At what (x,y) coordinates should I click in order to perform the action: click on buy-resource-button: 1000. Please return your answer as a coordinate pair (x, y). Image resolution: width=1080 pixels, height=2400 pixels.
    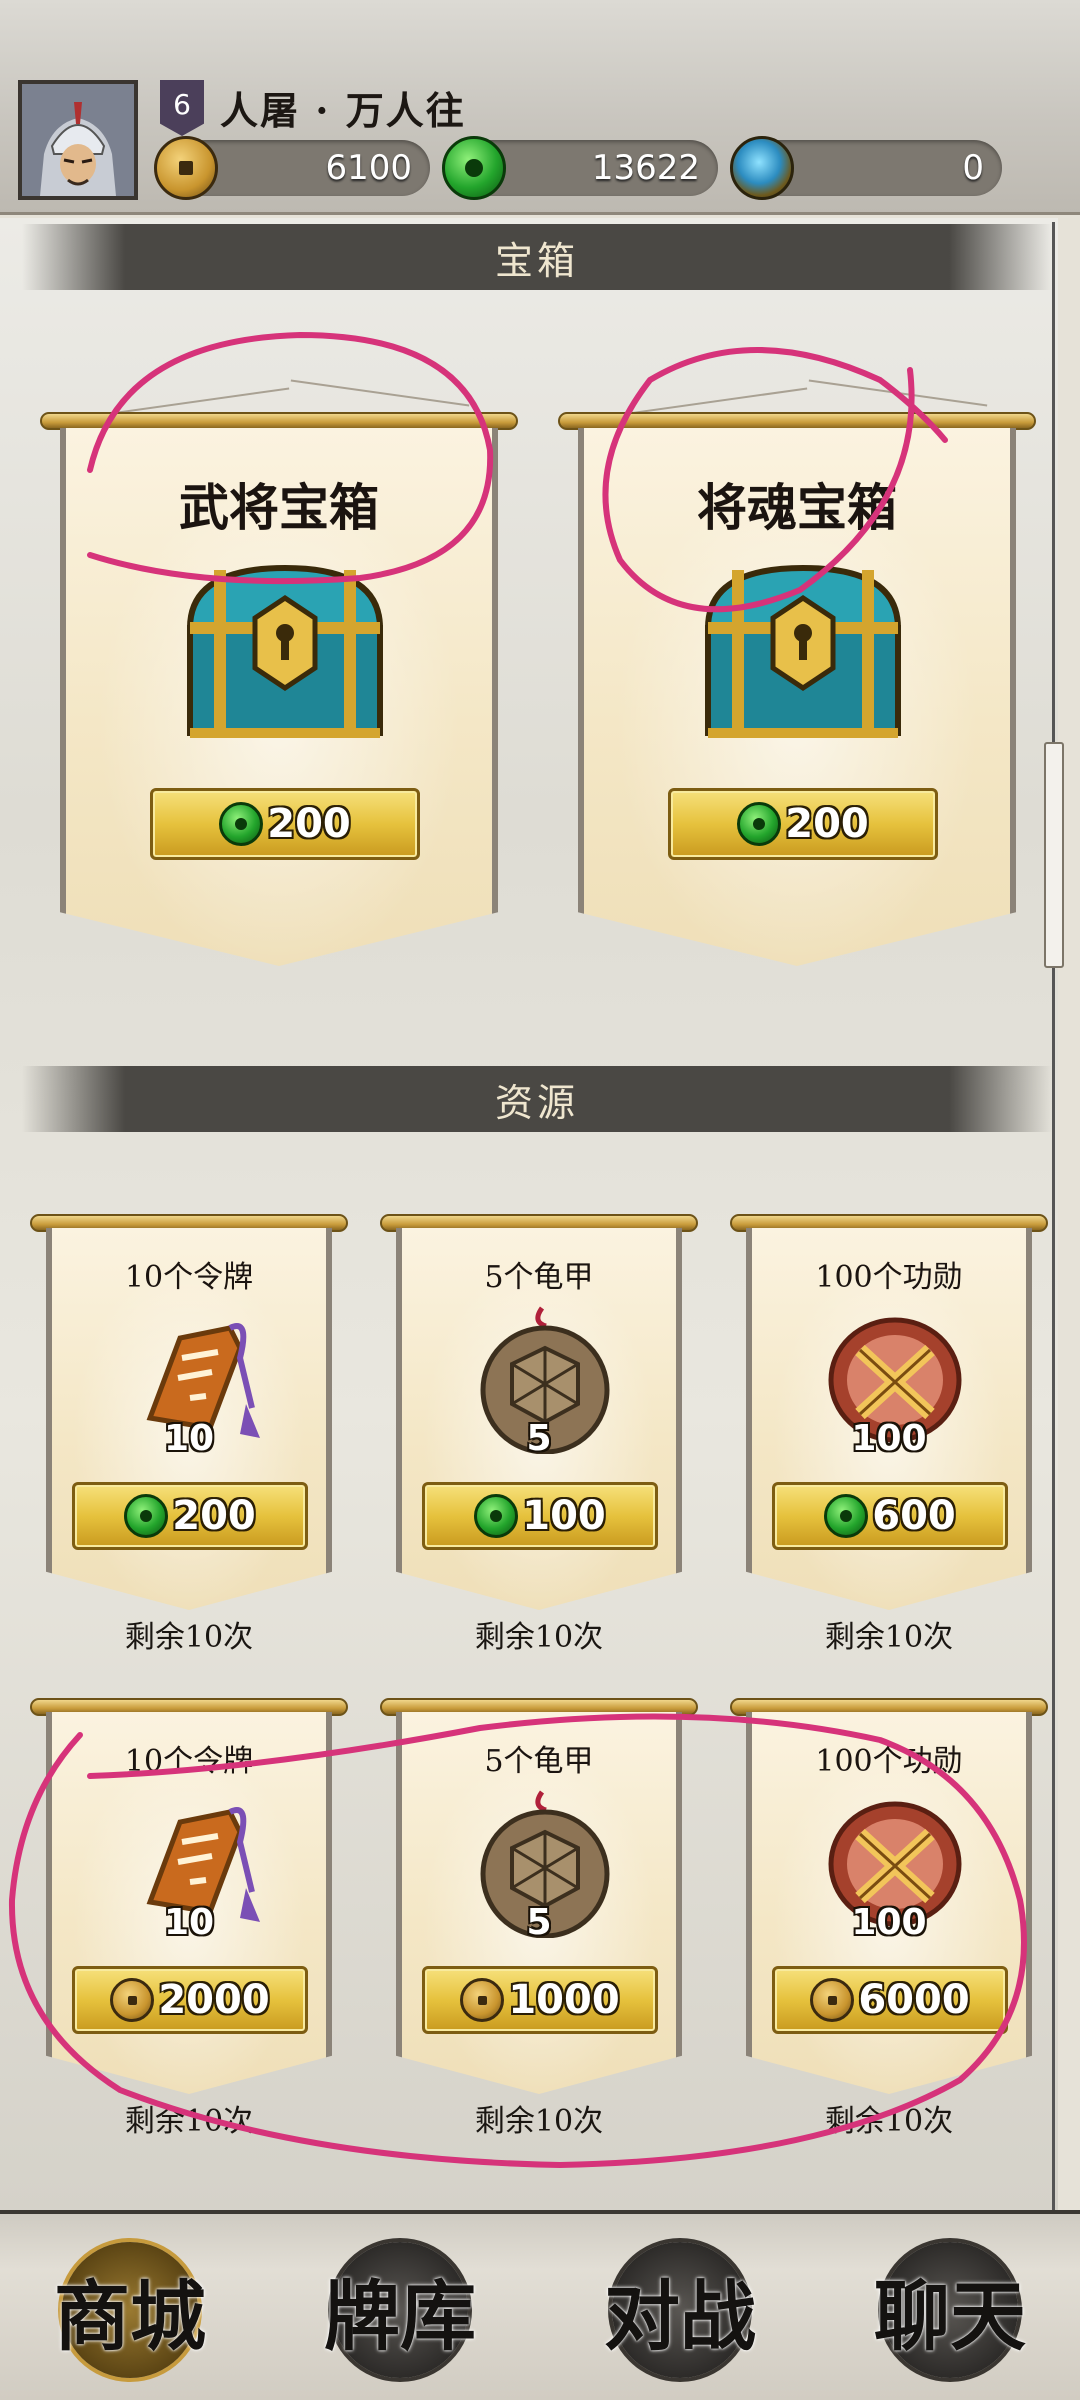
    Looking at the image, I should click on (540, 2000).